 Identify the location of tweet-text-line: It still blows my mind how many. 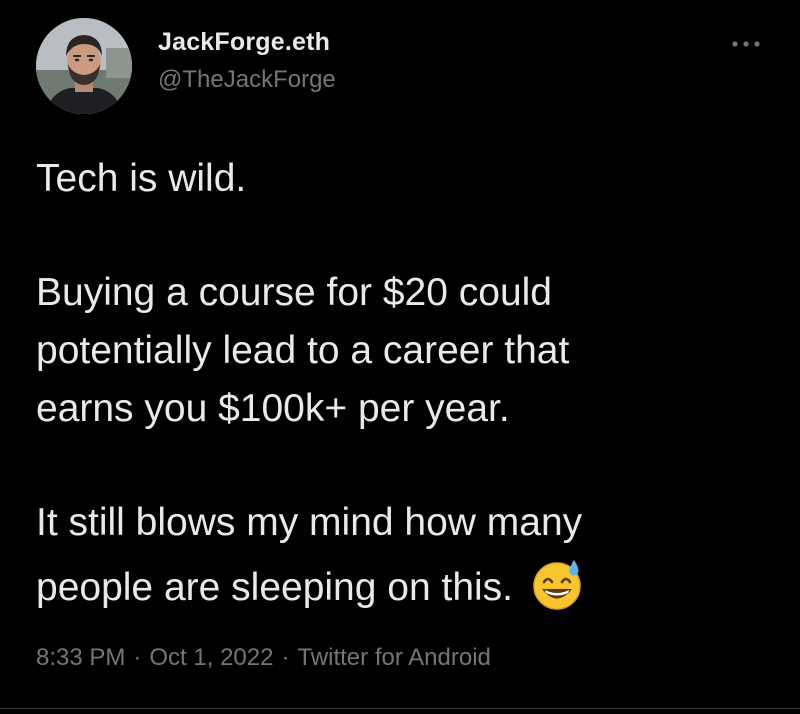
(309, 522).